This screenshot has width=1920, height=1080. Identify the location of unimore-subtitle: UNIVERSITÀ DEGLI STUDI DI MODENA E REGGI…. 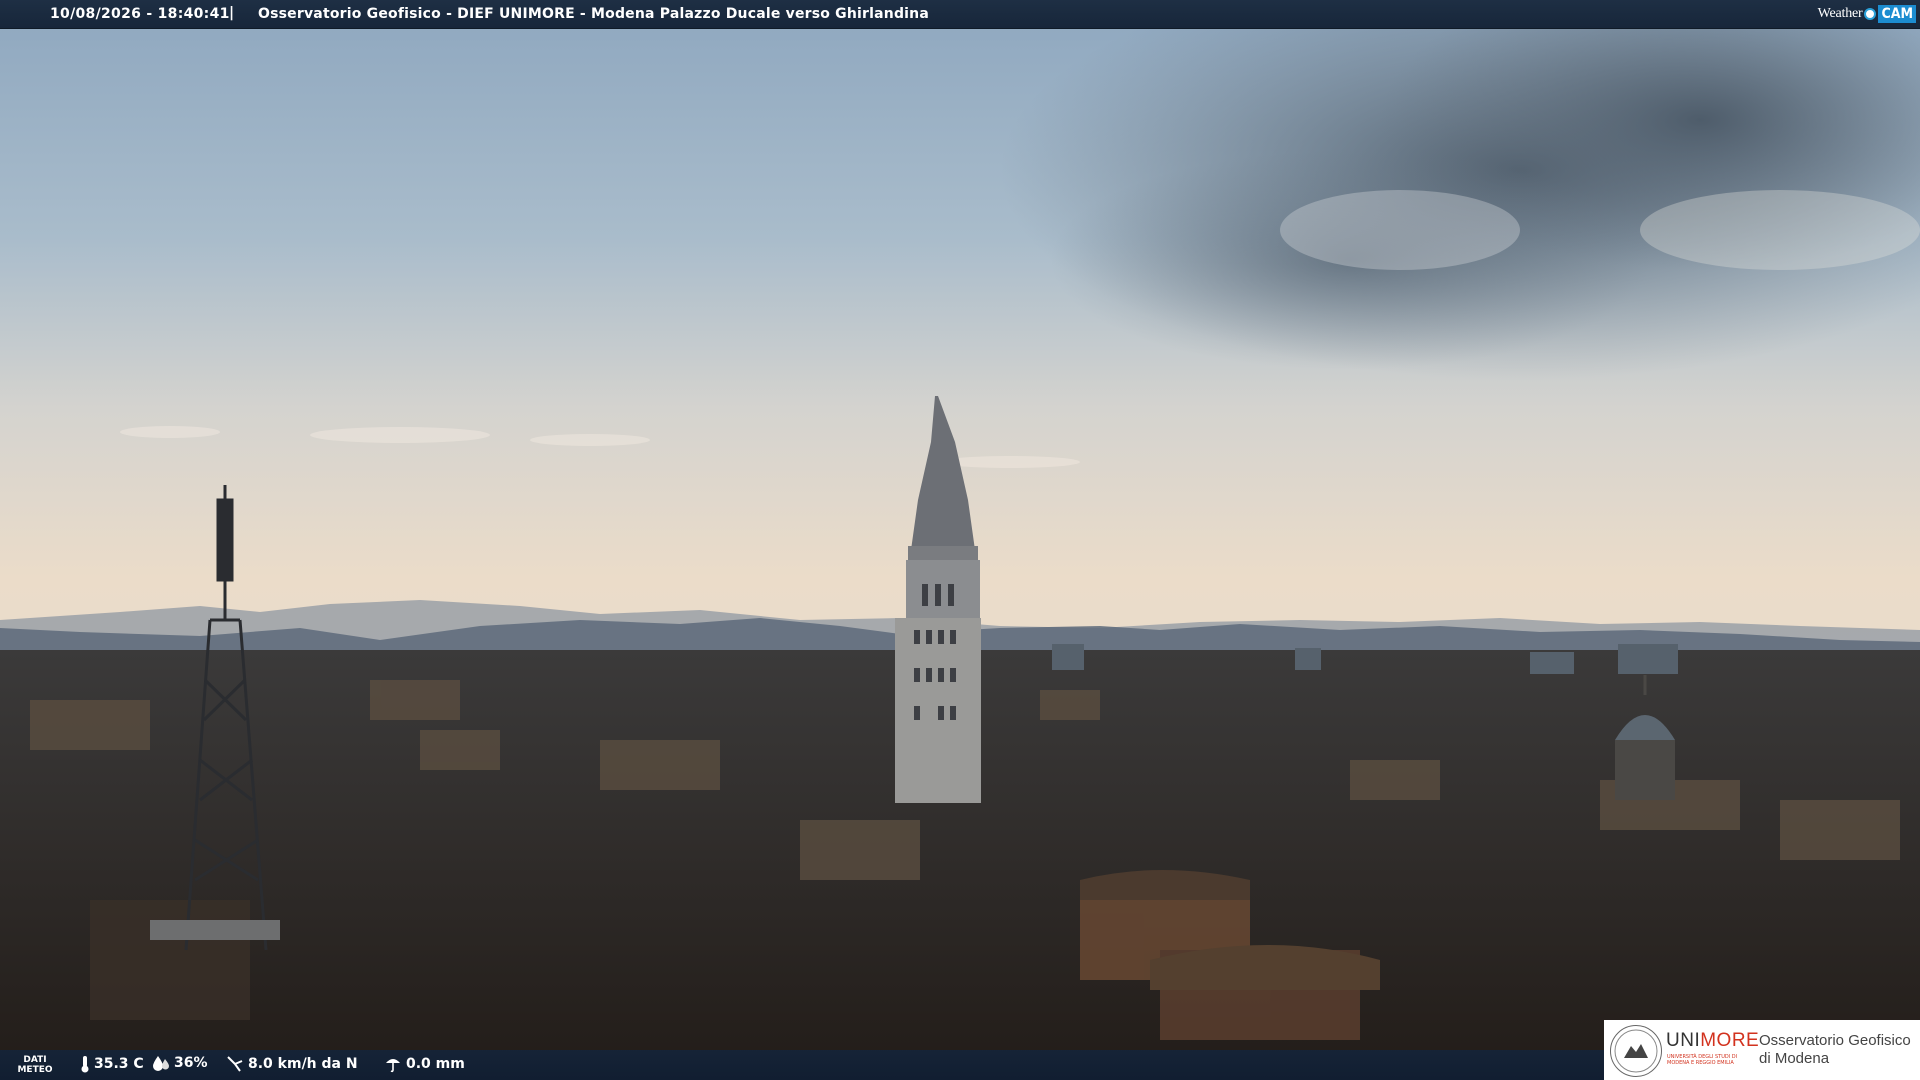
(1702, 1060).